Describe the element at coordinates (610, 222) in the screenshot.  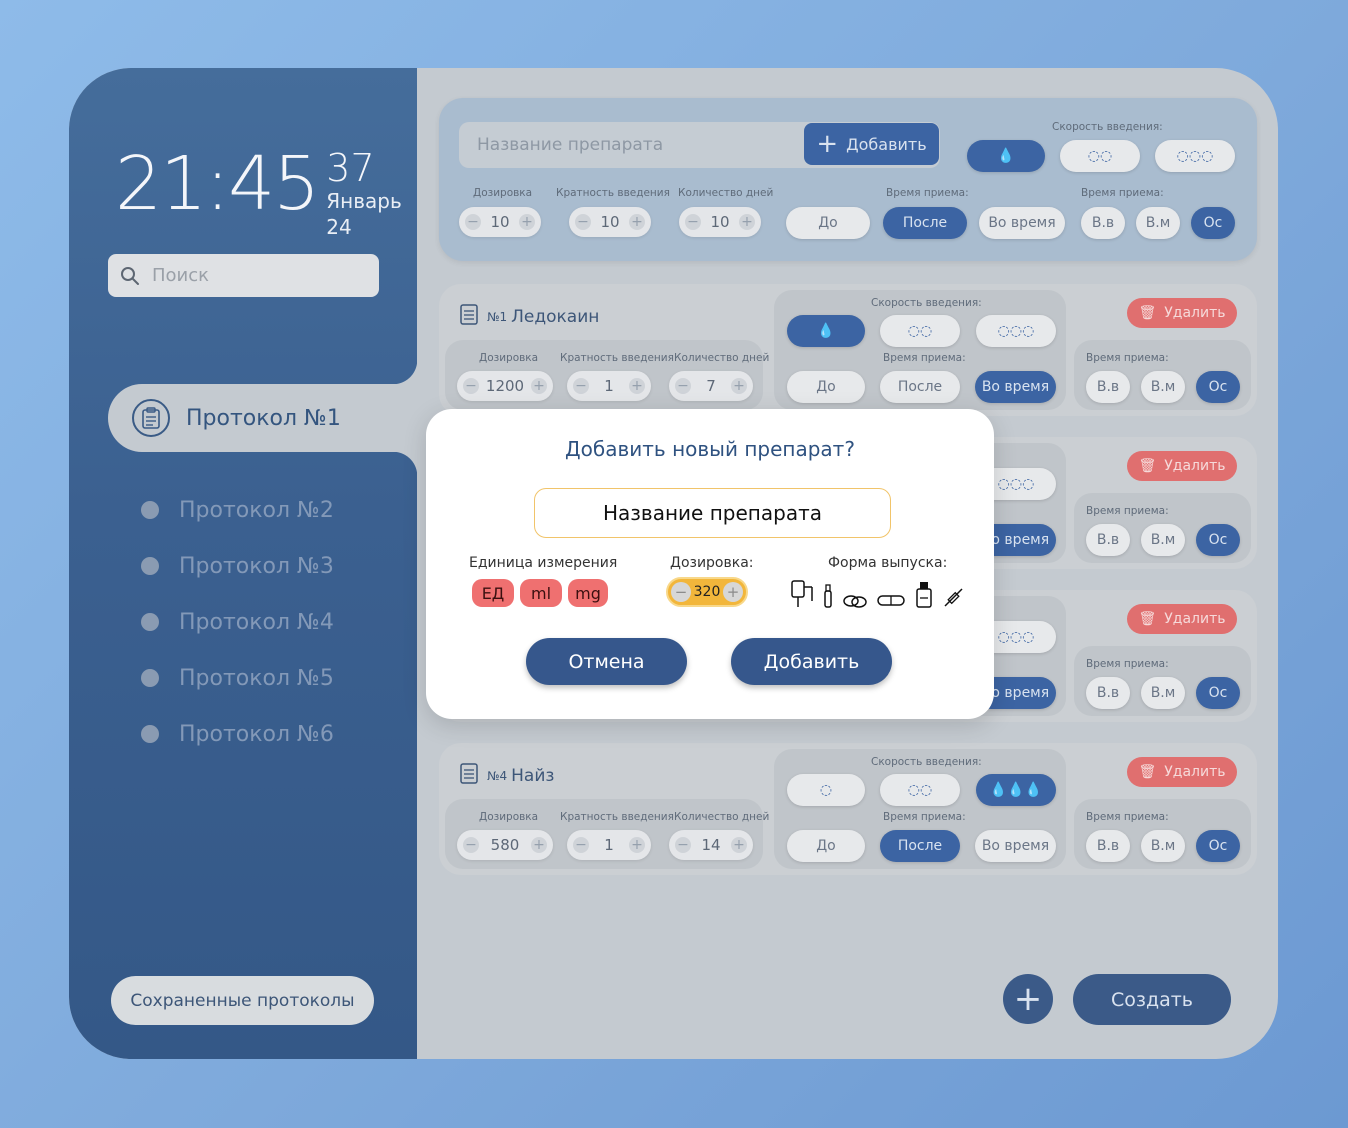
I see `freq-stepper: −10 +` at that location.